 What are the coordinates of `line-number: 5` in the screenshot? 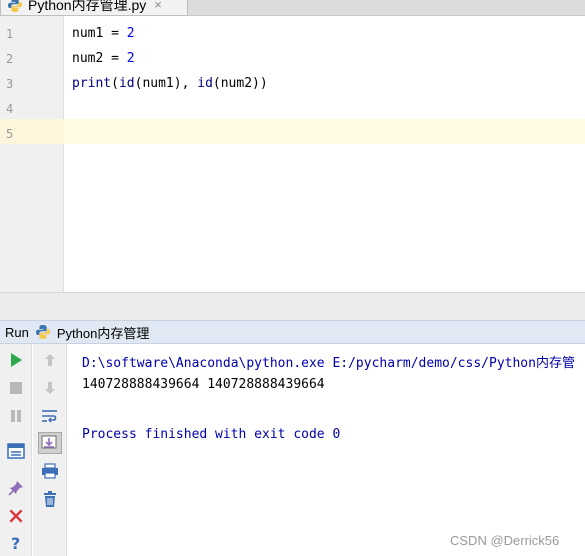 It's located at (10, 134).